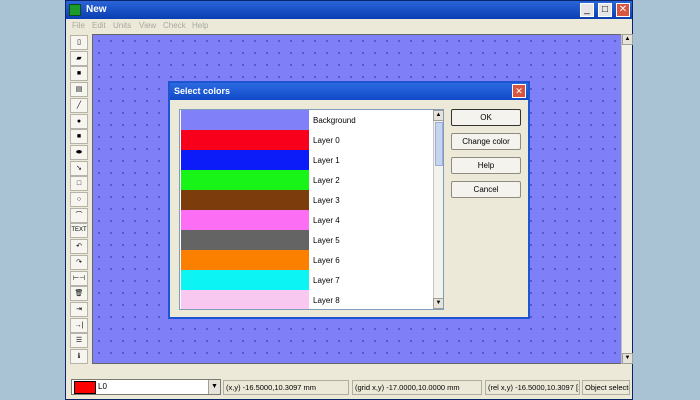 The height and width of the screenshot is (400, 700). Describe the element at coordinates (439, 144) in the screenshot. I see `list-scroll-thumb` at that location.